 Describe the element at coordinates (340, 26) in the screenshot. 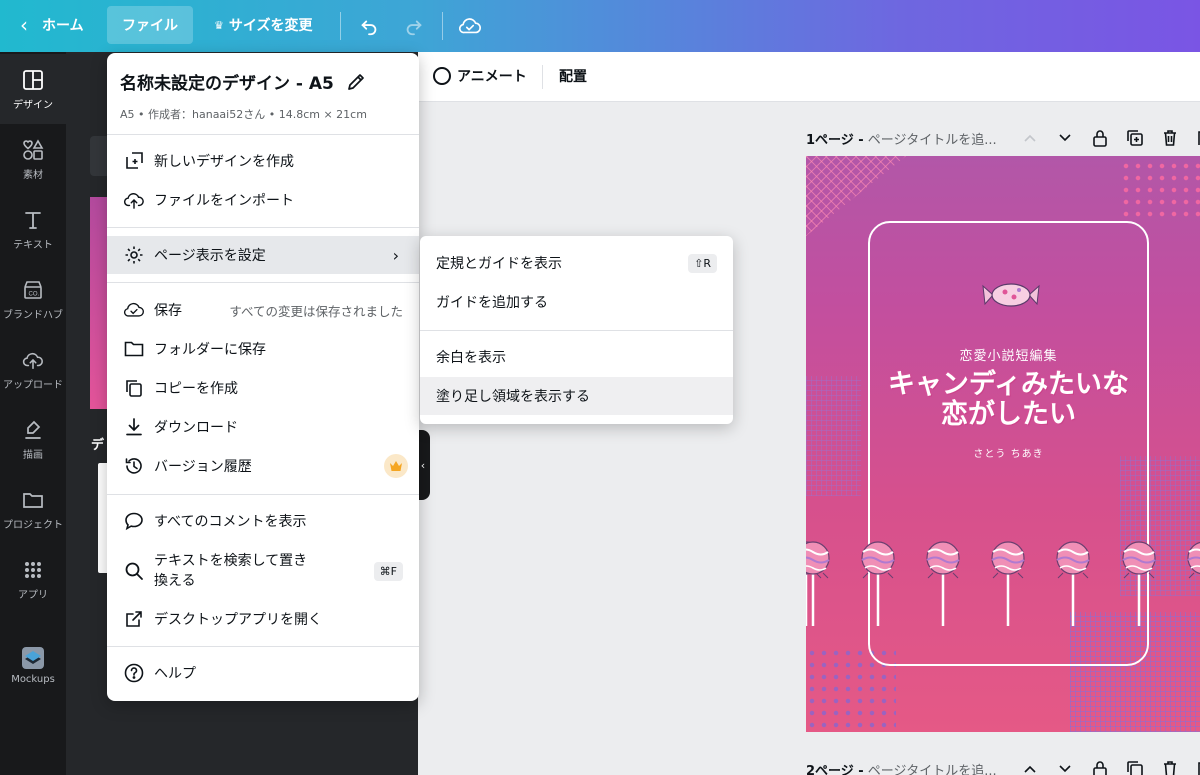

I see `topbar-divider` at that location.